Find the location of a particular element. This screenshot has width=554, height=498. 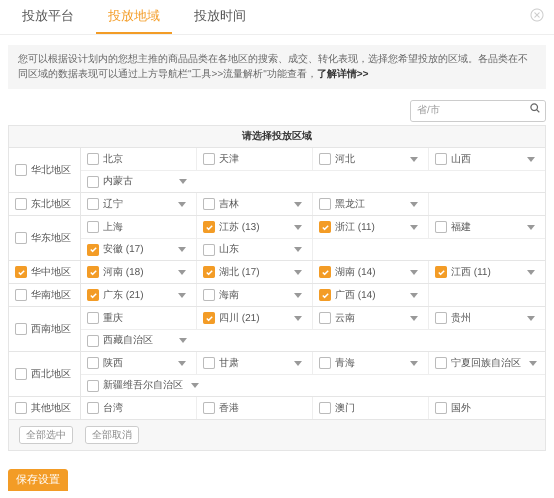

select-button: 全部选中 is located at coordinates (46, 435).